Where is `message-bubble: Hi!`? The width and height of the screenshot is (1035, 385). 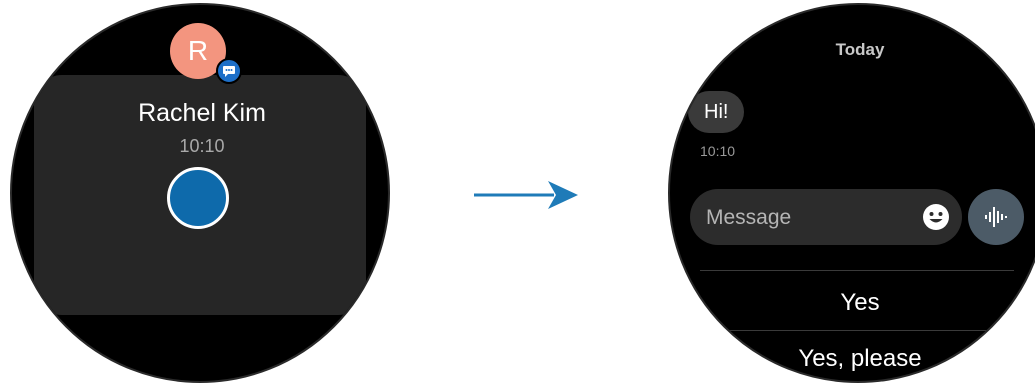
message-bubble: Hi! is located at coordinates (716, 112).